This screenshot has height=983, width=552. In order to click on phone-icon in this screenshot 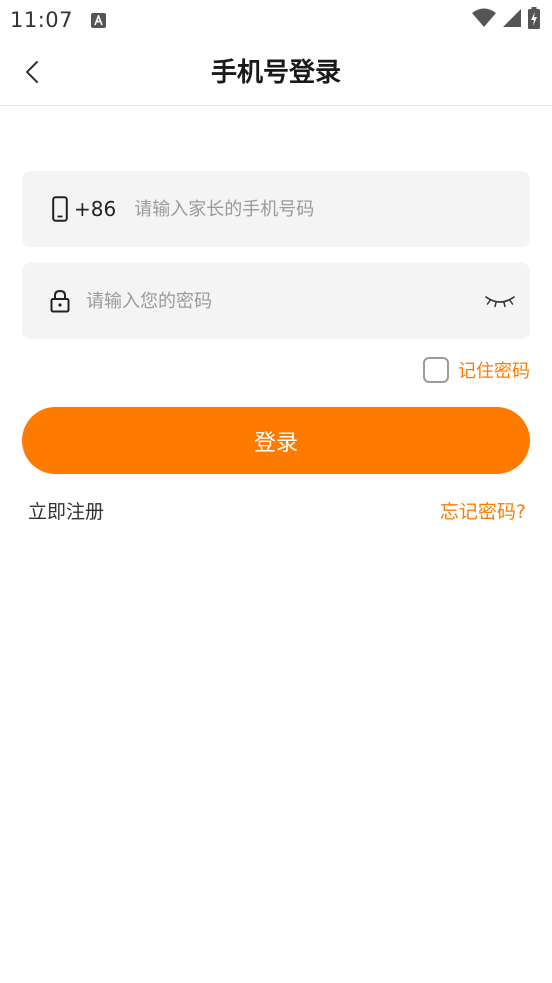, I will do `click(60, 209)`.